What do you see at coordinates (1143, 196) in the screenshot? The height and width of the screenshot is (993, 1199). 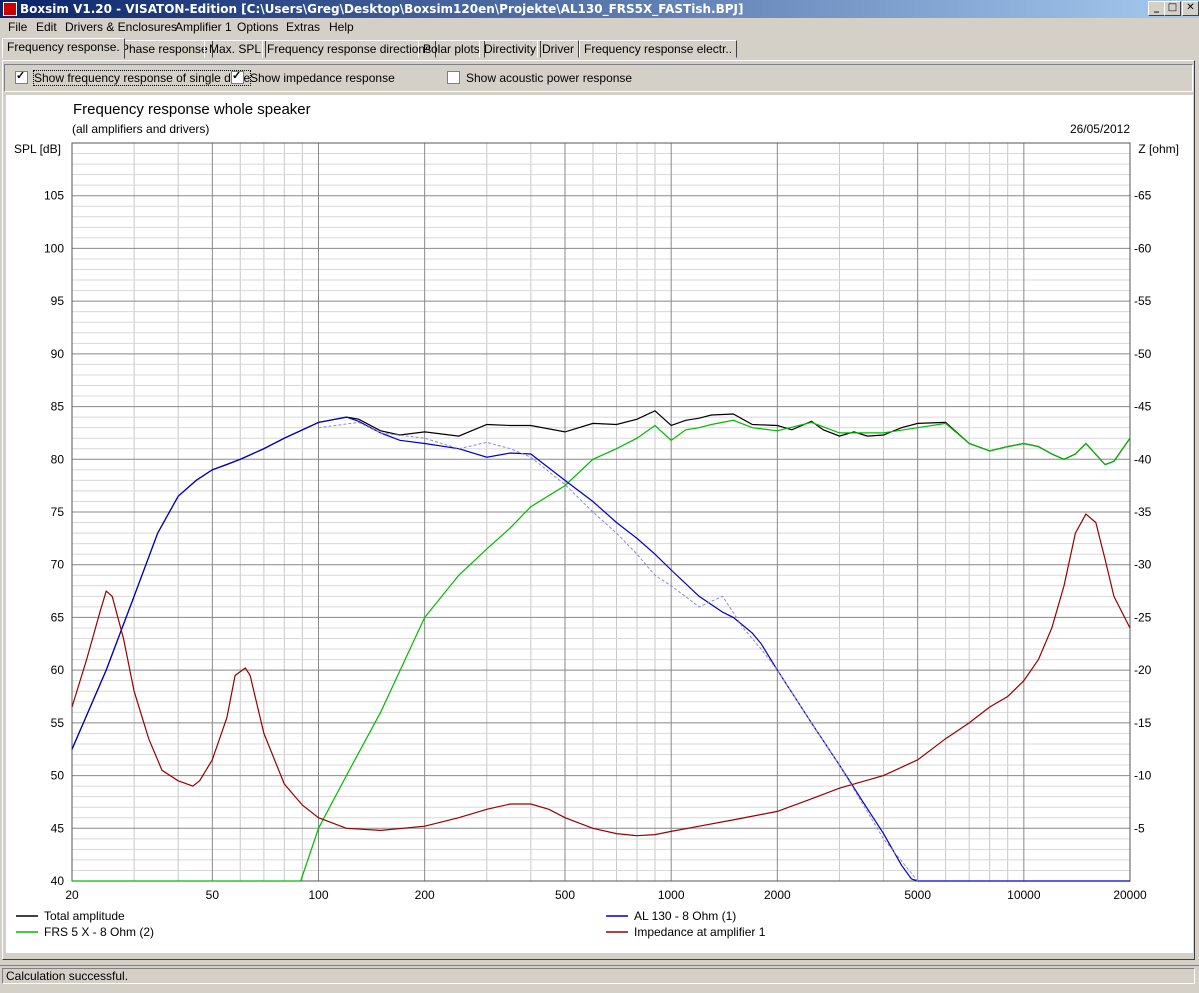 I see `y2-tick-label: -65` at bounding box center [1143, 196].